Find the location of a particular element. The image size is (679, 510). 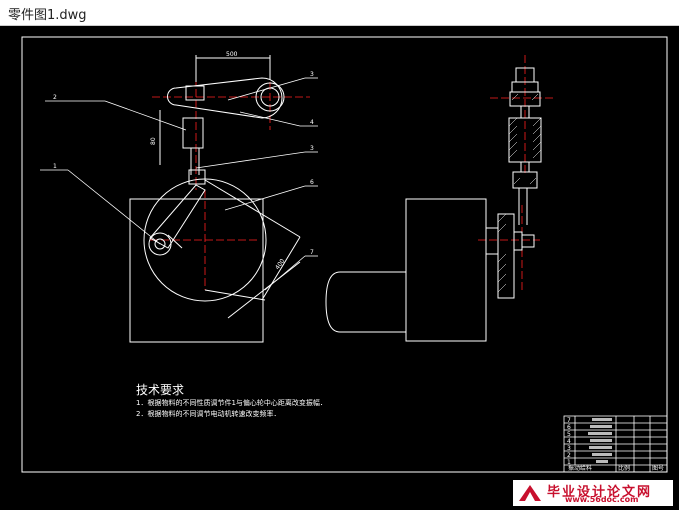

dim-vertical: 80 is located at coordinates (153, 141).